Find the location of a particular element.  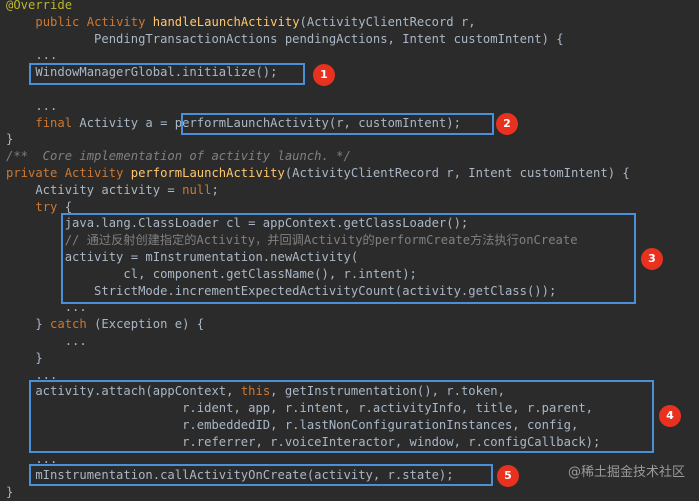

annotation-badge-5: 5 is located at coordinates (508, 476).